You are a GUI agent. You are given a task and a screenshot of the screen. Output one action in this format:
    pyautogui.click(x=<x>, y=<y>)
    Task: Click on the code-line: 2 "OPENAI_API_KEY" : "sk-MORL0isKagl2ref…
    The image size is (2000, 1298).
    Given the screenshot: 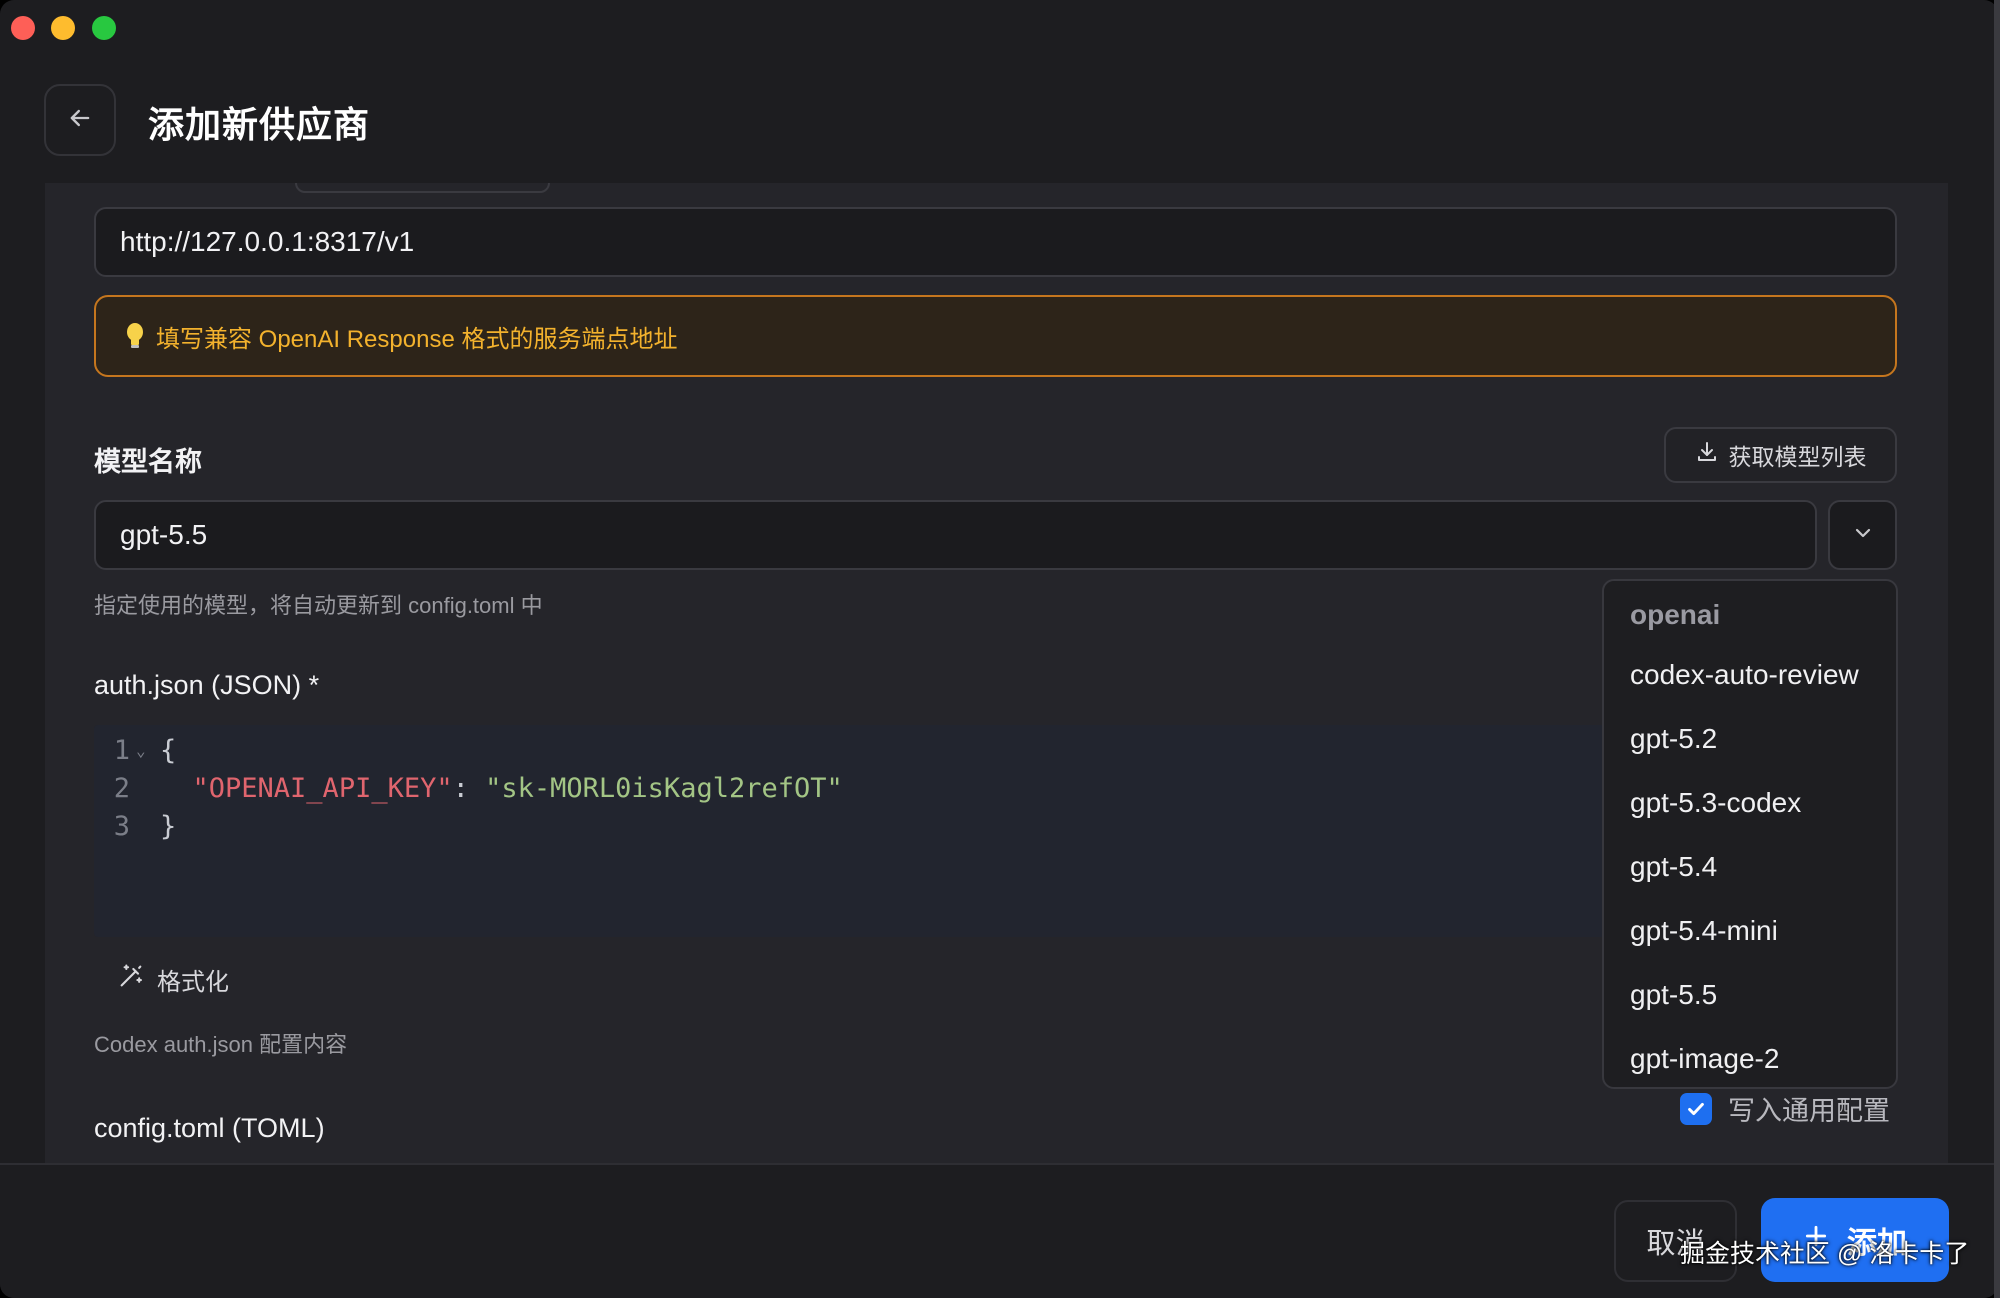 What is the action you would take?
    pyautogui.click(x=468, y=788)
    